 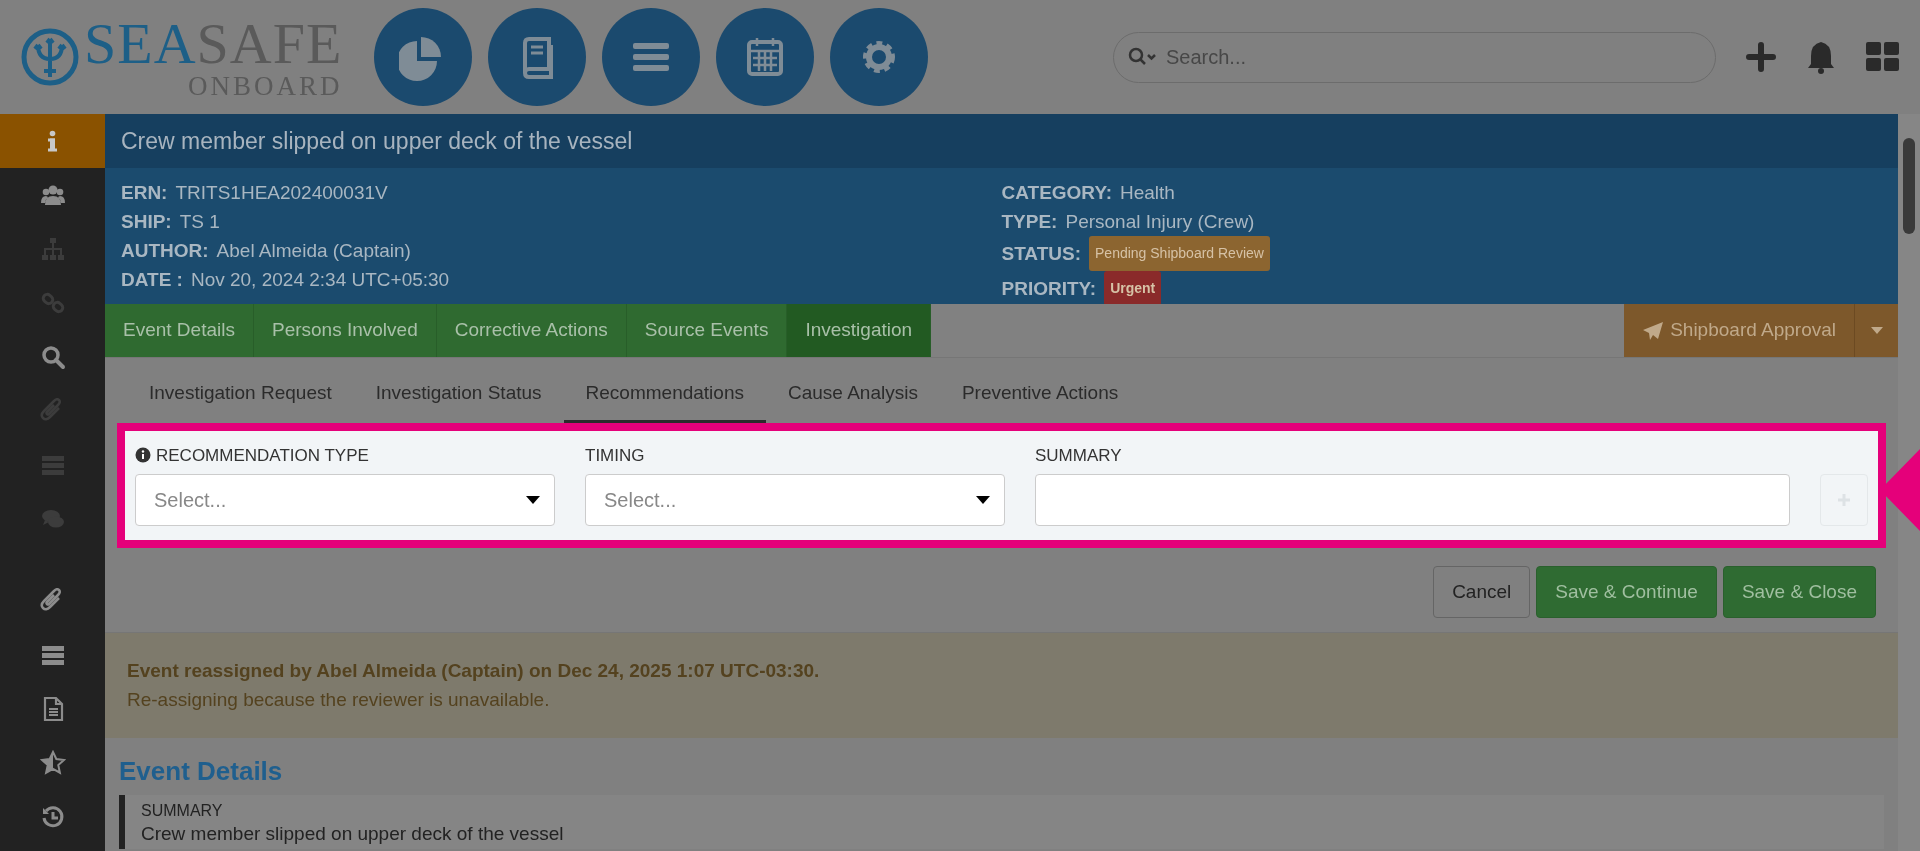 What do you see at coordinates (1653, 330) in the screenshot?
I see `paper-plane-icon` at bounding box center [1653, 330].